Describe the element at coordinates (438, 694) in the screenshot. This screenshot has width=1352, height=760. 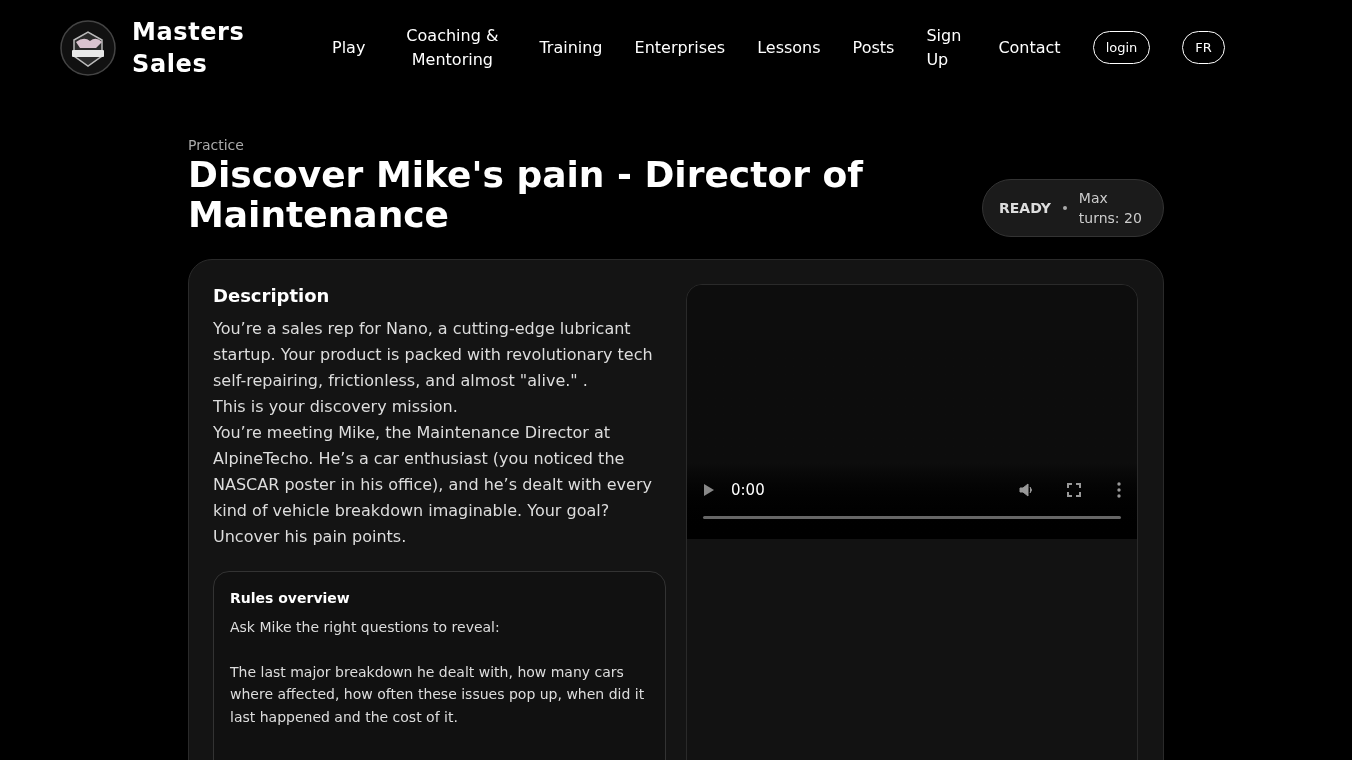
I see `rules-text: The last major breakdown he dealt with, how many cars where affected, how often these issues pop up, when did it last happened and the cost of it.` at that location.